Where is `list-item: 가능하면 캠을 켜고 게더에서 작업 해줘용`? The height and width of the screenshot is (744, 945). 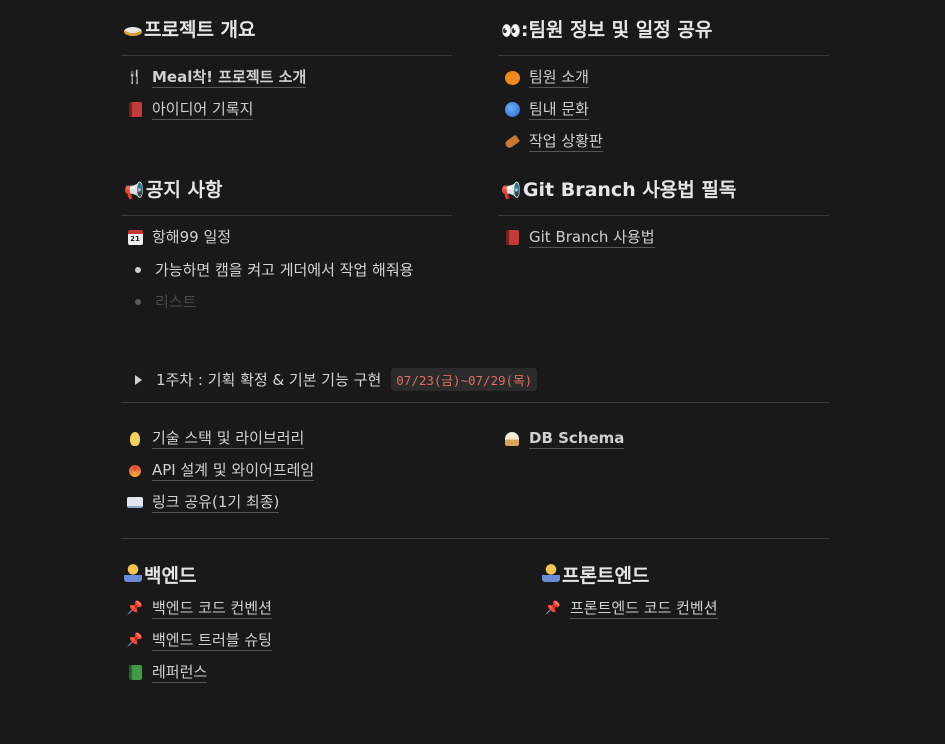 list-item: 가능하면 캠을 켜고 게더에서 작업 해줘용 is located at coordinates (269, 270).